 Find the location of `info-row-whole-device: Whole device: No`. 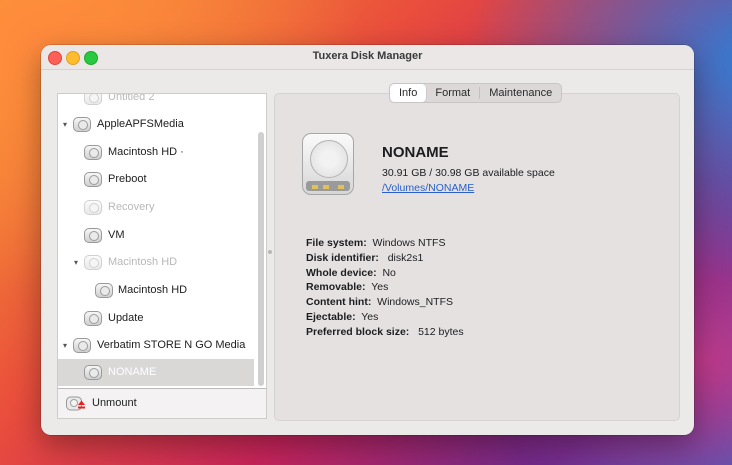

info-row-whole-device: Whole device: No is located at coordinates (351, 272).